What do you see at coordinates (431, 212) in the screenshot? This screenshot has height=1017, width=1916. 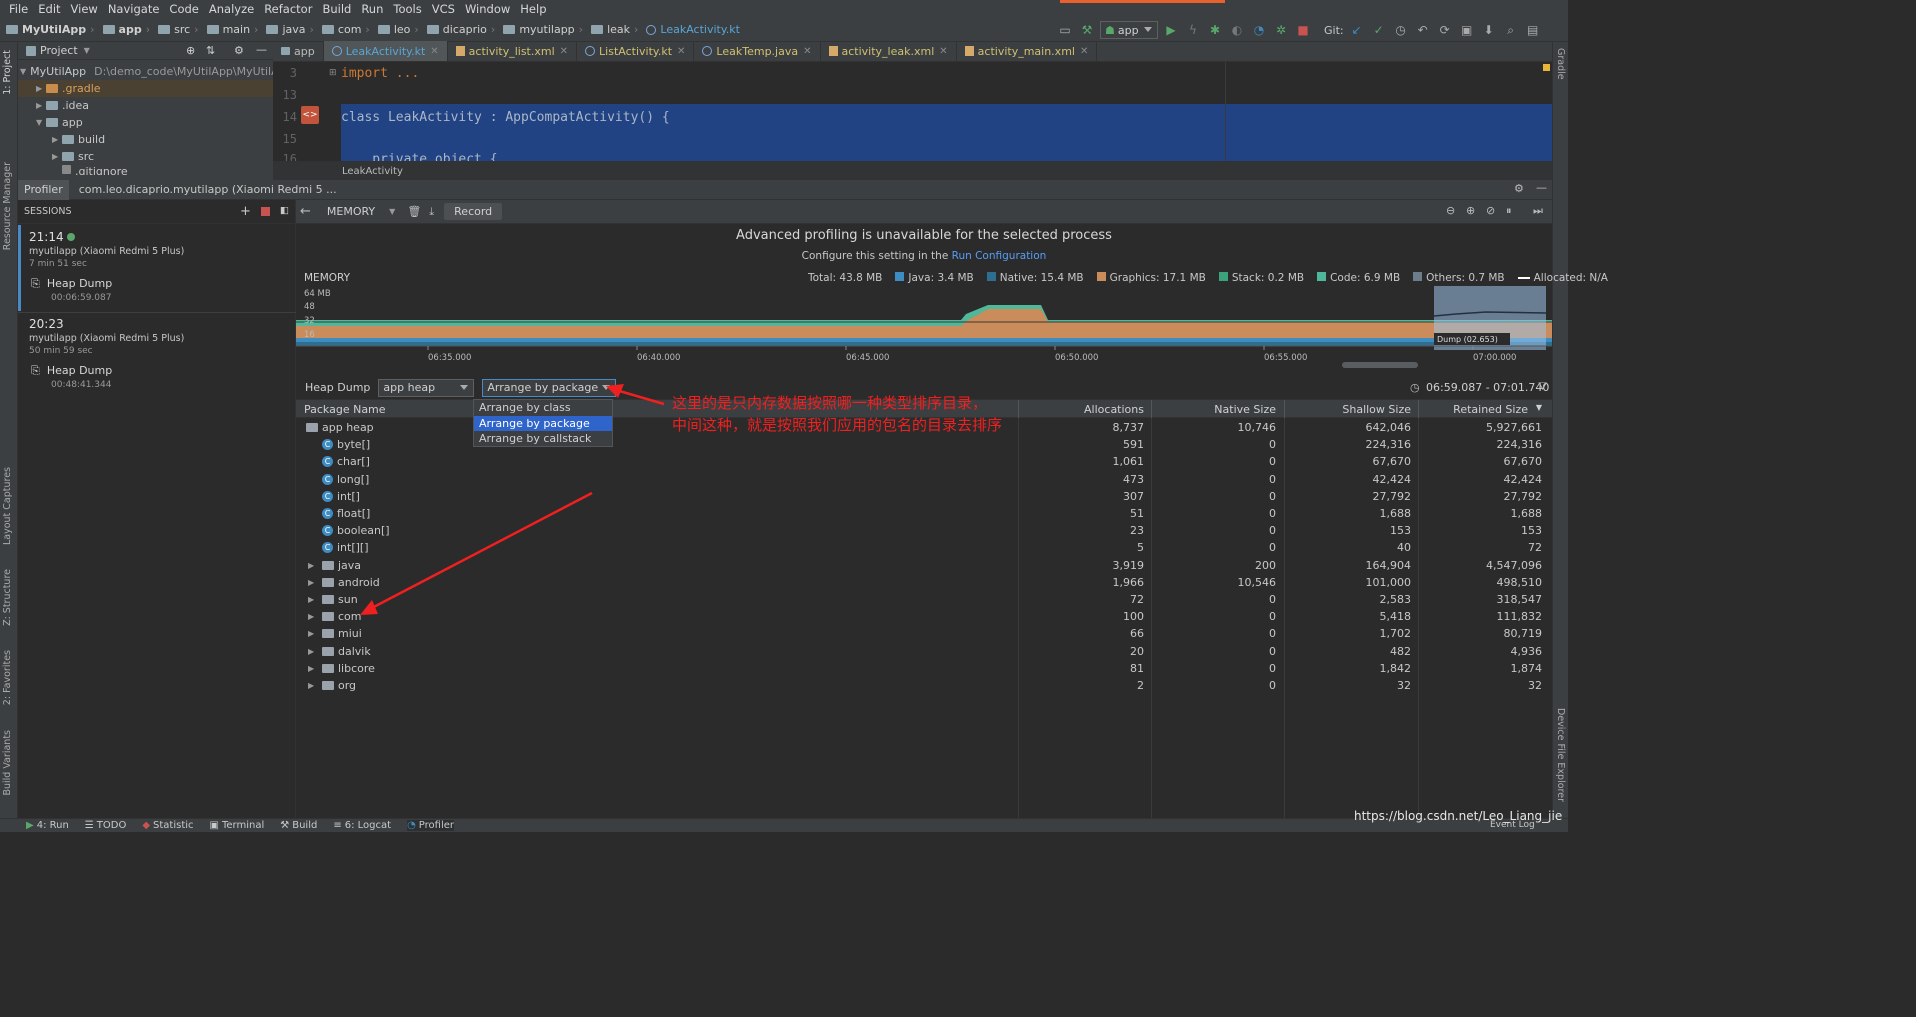 I see `dump-java-heap-icon: ⤓` at bounding box center [431, 212].